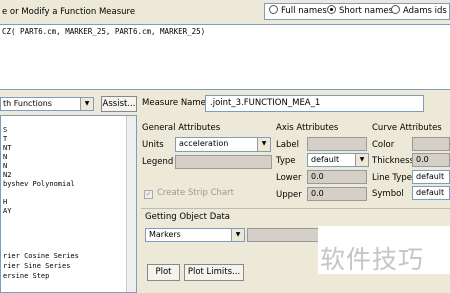 Image resolution: width=450 pixels, height=293 pixels. Describe the element at coordinates (189, 193) in the screenshot. I see `create-strip-chart-checkbox: ✓ Create Strip Chart` at that location.